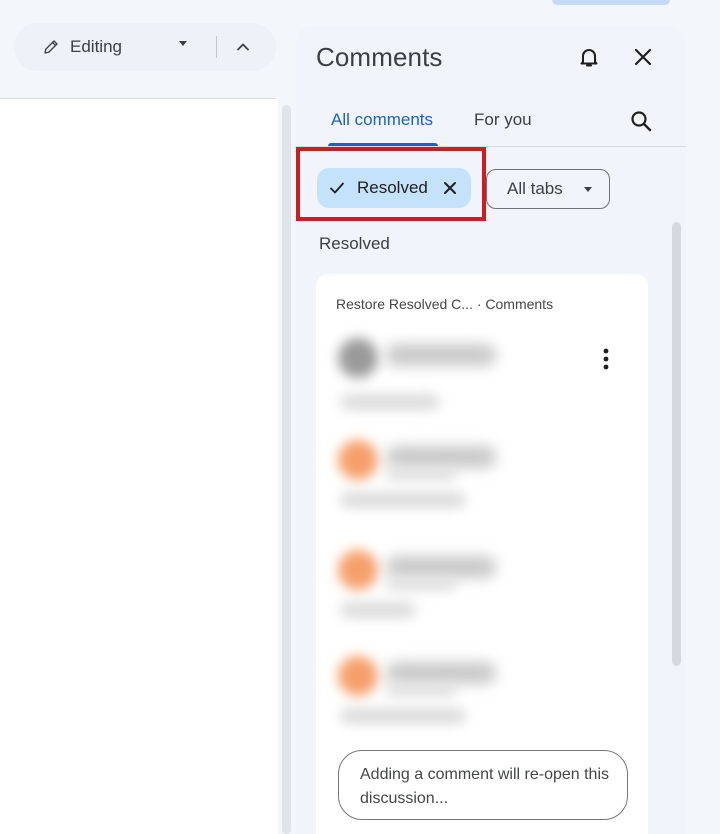  Describe the element at coordinates (676, 444) in the screenshot. I see `comments-scrollbar` at that location.